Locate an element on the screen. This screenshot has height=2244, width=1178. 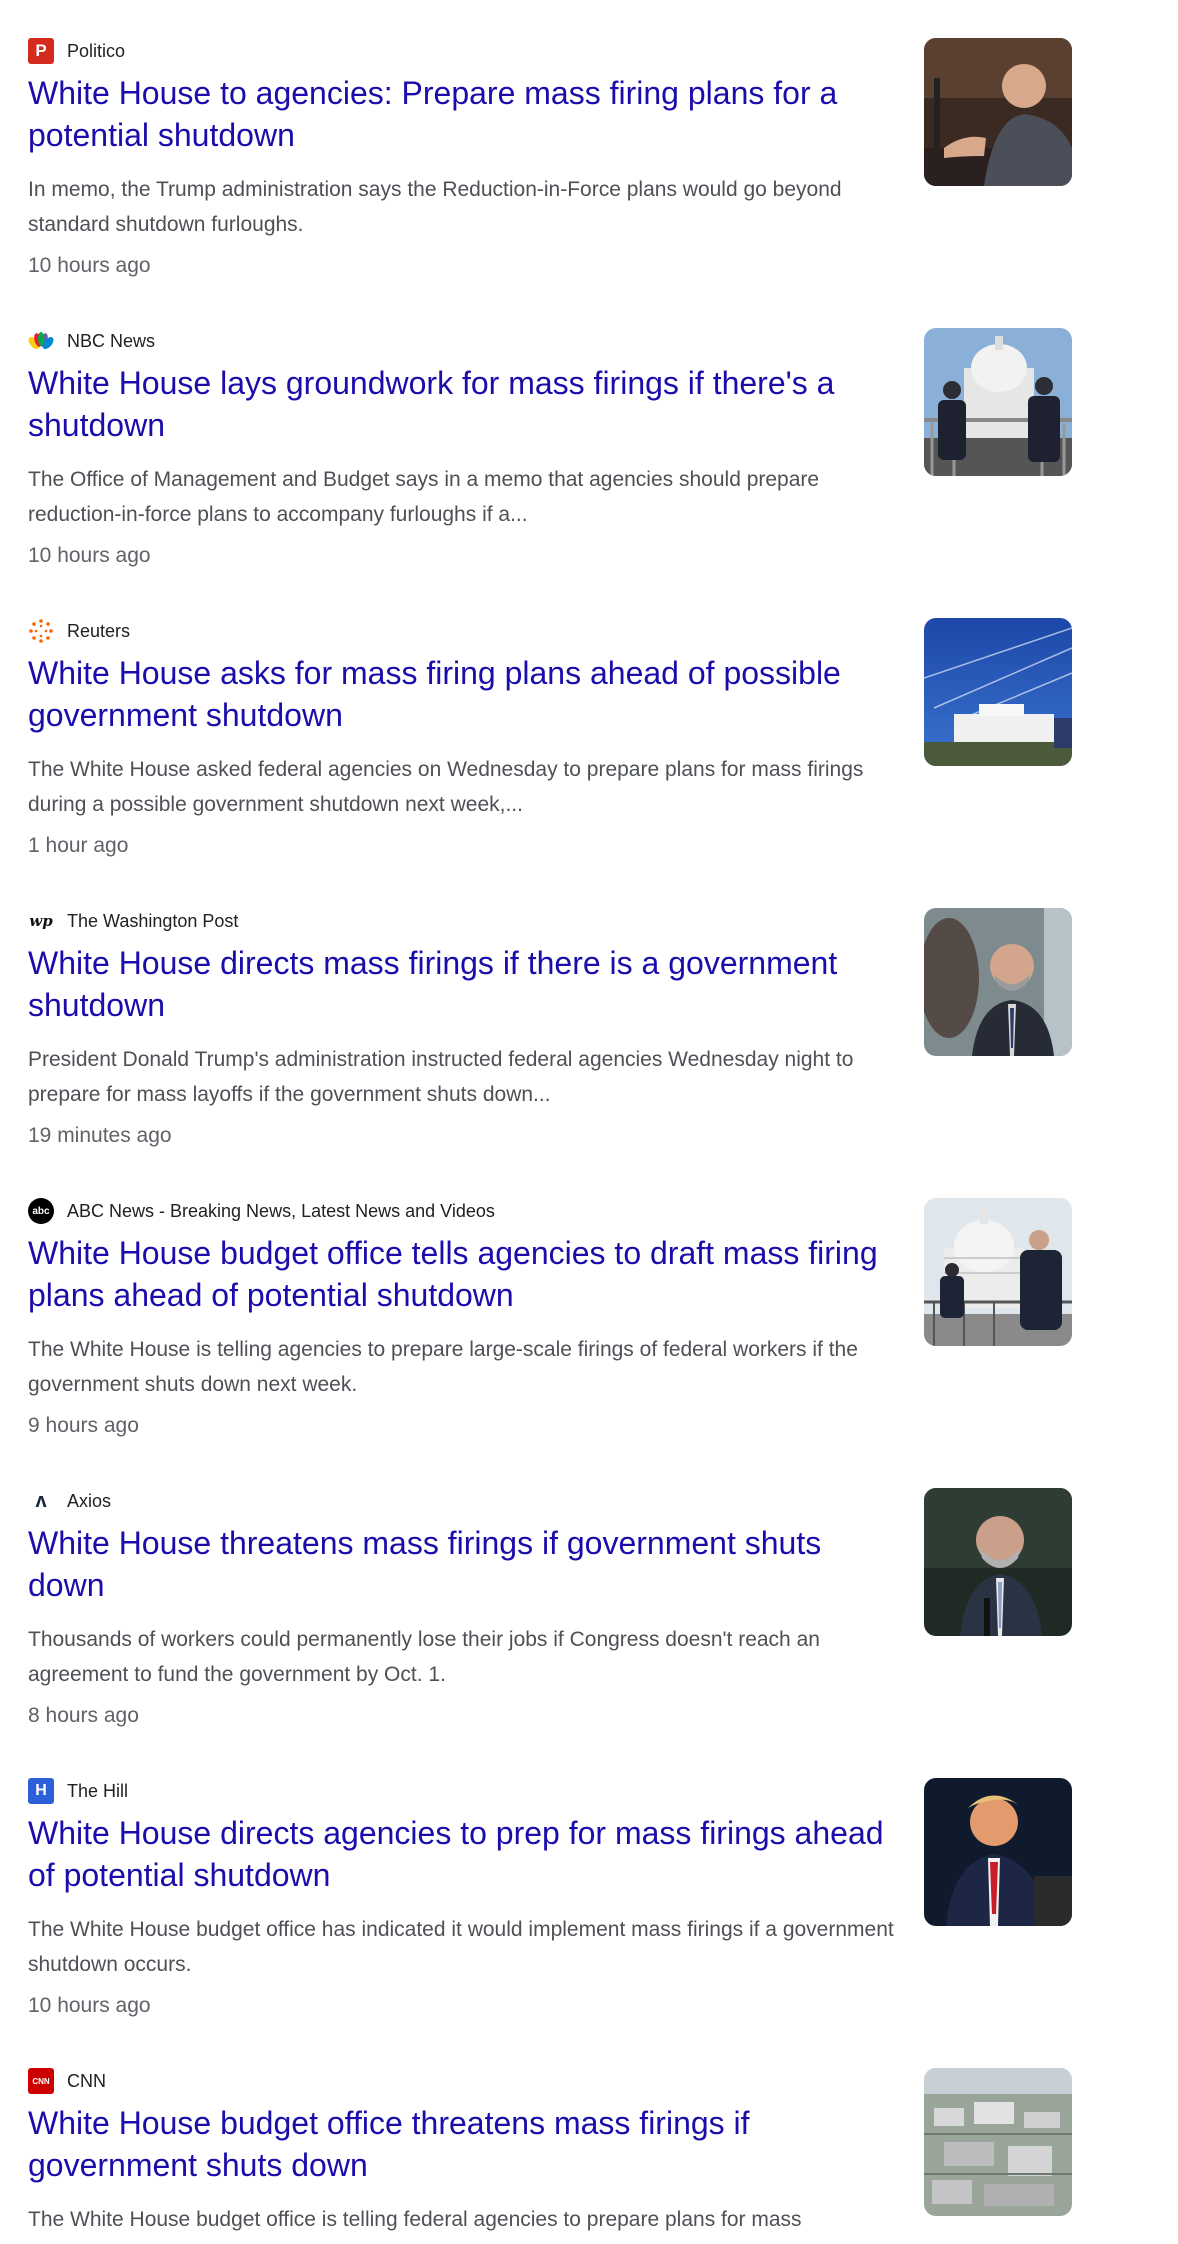
article-timestamp: 1 hour ago is located at coordinates (78, 845).